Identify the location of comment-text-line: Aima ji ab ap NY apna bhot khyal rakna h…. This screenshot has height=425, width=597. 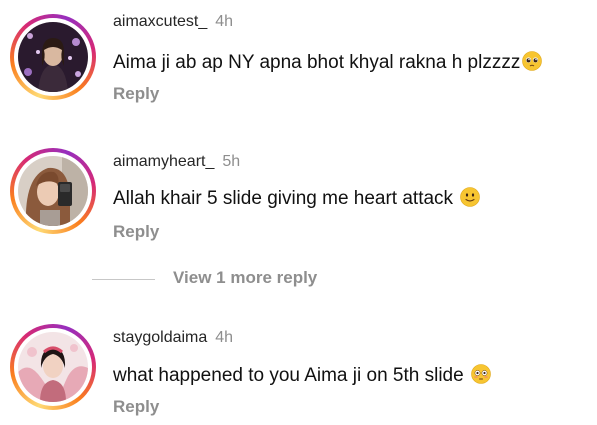
(328, 64).